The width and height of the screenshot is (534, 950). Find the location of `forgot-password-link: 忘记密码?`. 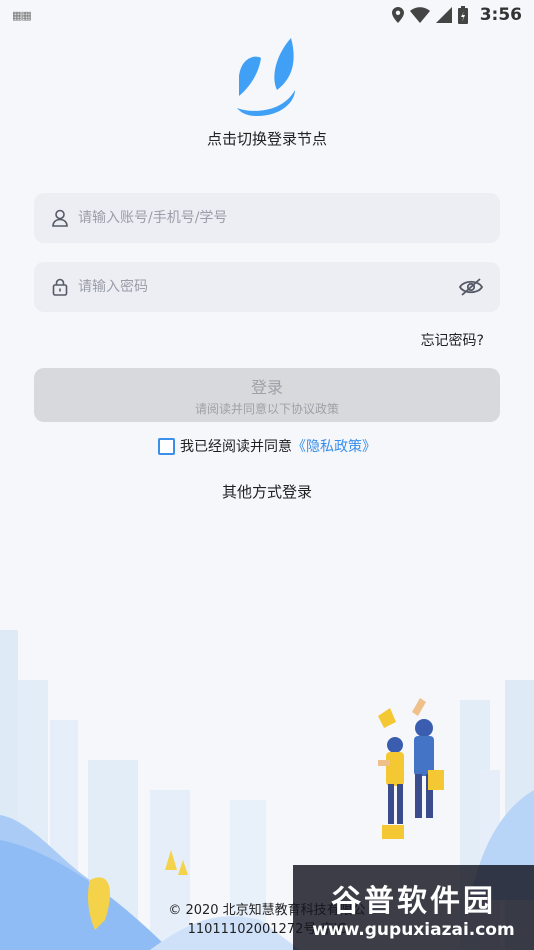

forgot-password-link: 忘记密码? is located at coordinates (452, 340).